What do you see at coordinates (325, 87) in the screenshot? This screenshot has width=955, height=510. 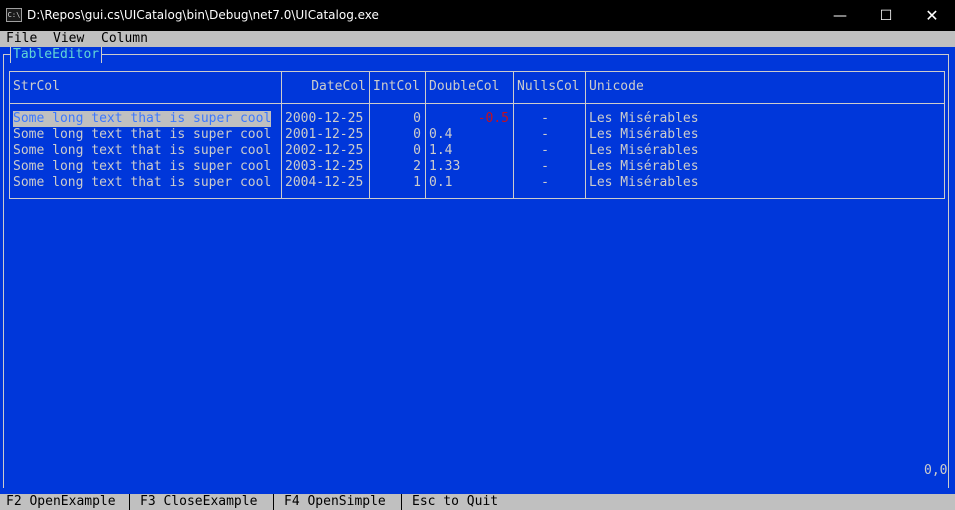 I see `column-header-datecol: DateCol` at bounding box center [325, 87].